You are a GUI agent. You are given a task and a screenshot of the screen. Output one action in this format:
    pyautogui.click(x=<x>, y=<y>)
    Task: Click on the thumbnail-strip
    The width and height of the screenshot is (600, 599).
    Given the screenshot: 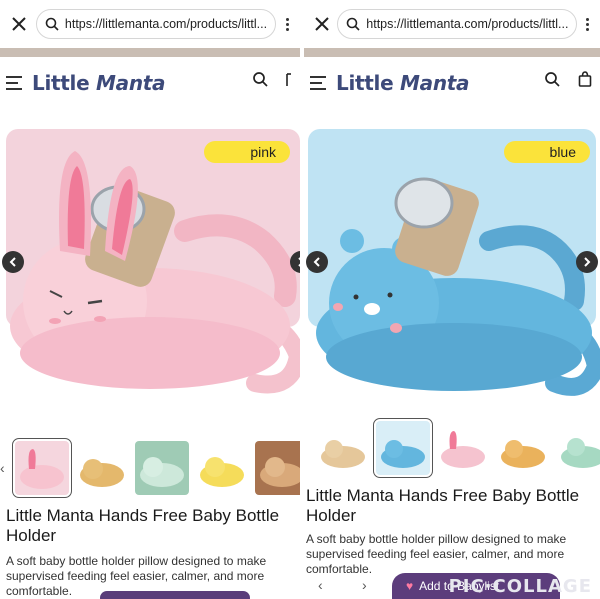 What is the action you would take?
    pyautogui.click(x=458, y=448)
    